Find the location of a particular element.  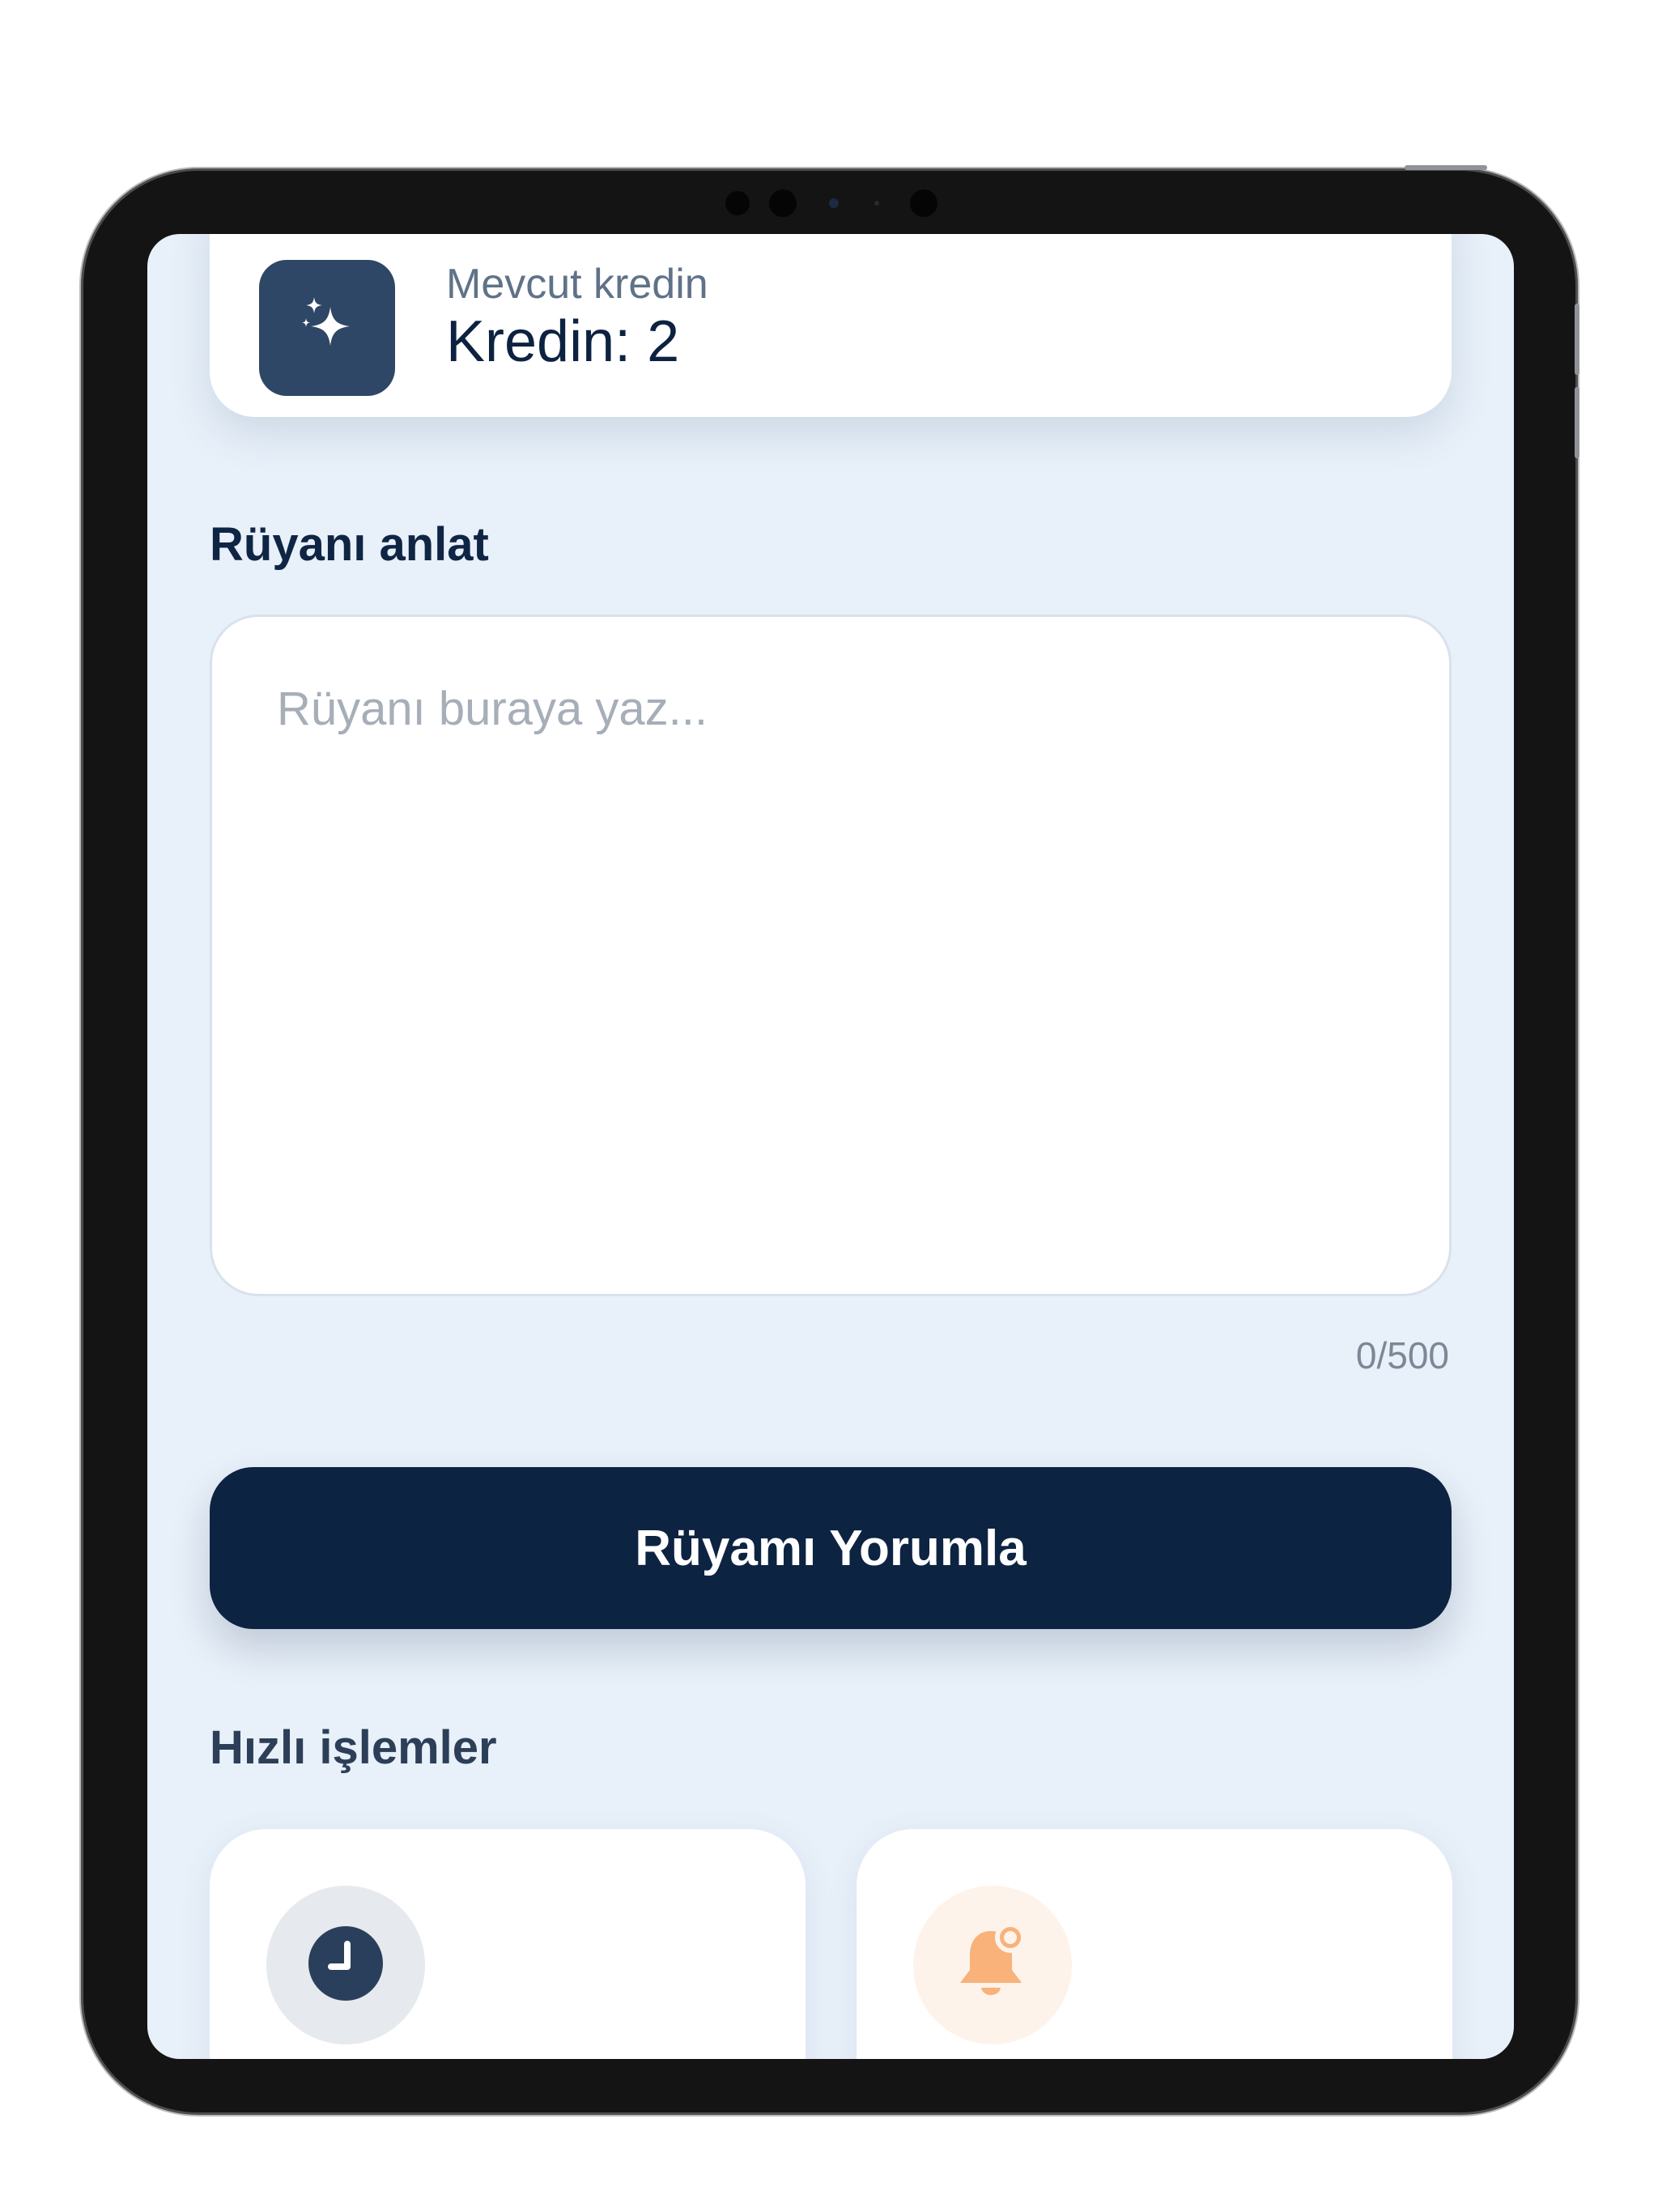

camera-lens is located at coordinates (834, 203).